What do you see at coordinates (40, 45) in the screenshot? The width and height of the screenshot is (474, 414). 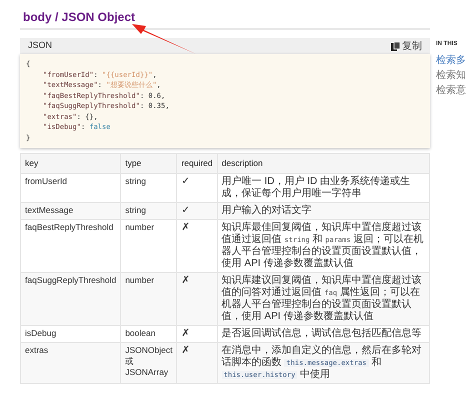 I see `code-panel-title: JSON` at bounding box center [40, 45].